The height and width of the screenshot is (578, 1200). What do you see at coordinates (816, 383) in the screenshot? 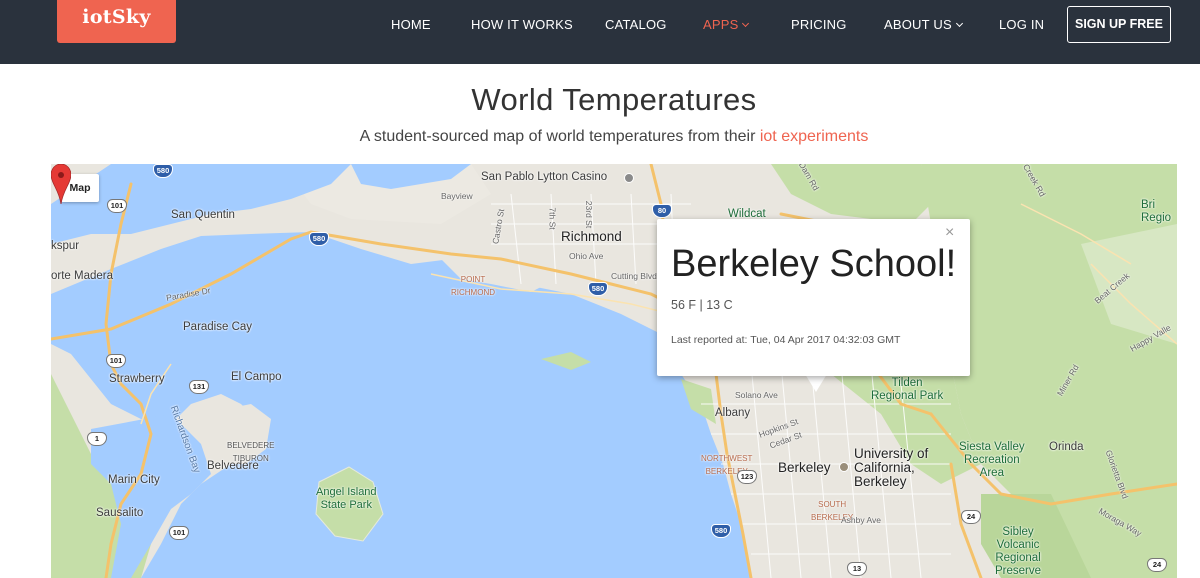
I see `info-window-tail` at bounding box center [816, 383].